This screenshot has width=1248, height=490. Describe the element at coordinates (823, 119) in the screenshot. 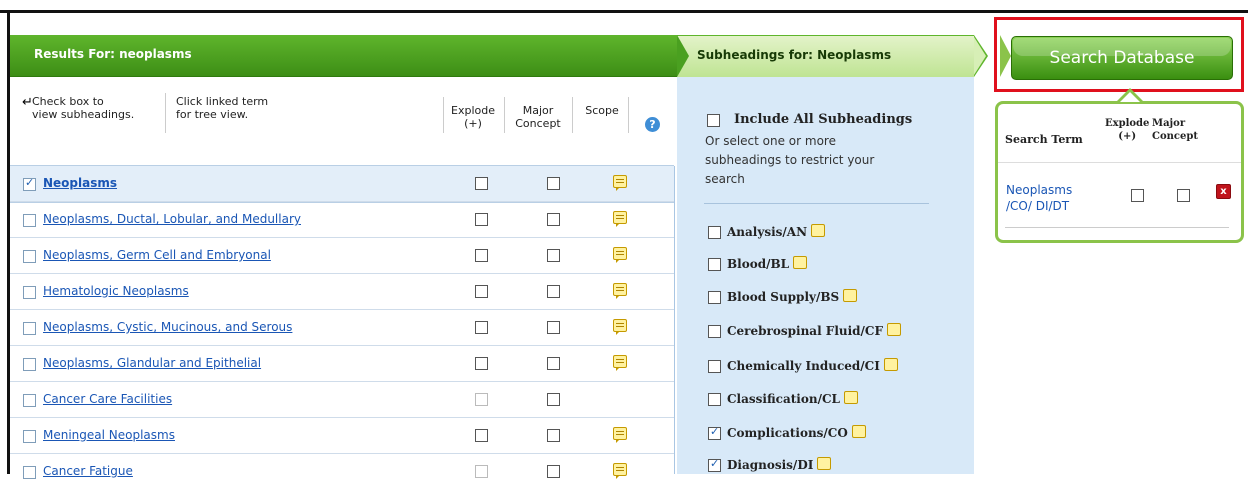

I see `include-all-label: Include All Subheadings` at that location.